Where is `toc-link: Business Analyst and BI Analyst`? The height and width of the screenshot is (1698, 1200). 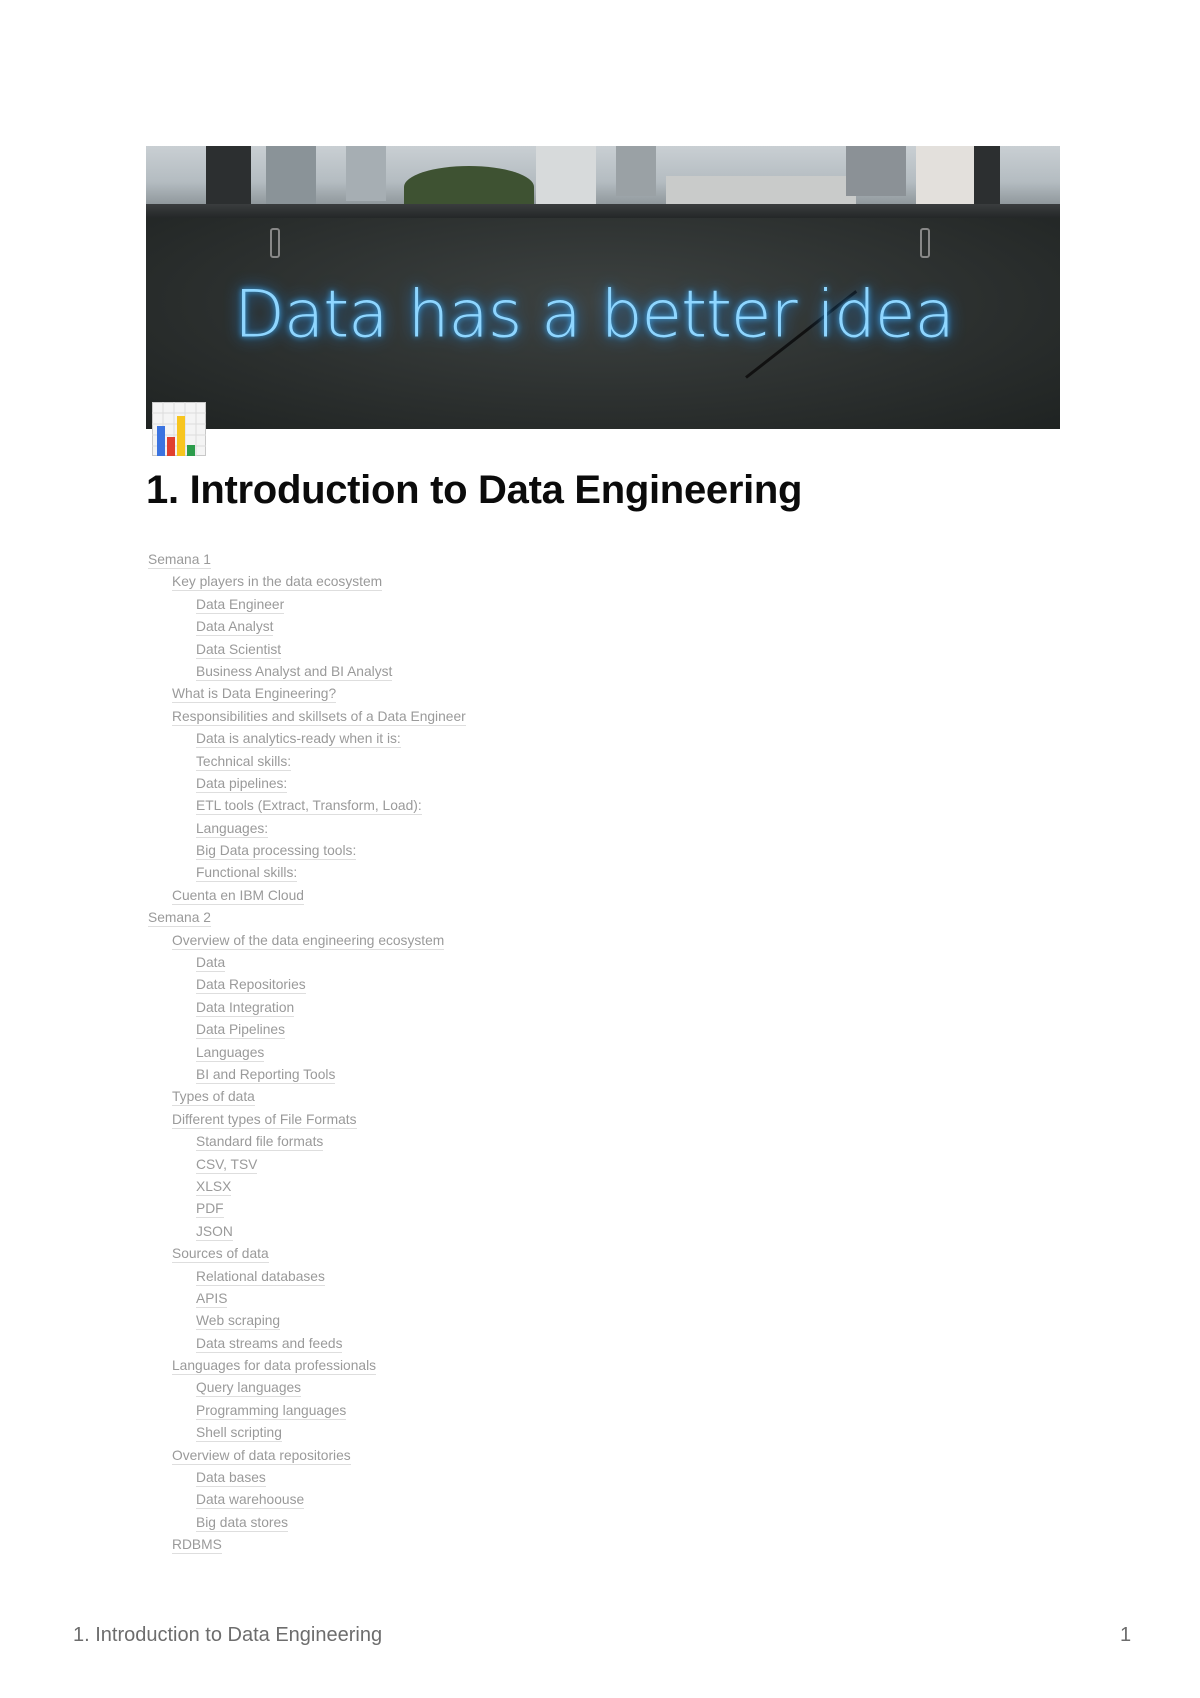
toc-link: Business Analyst and BI Analyst is located at coordinates (294, 672).